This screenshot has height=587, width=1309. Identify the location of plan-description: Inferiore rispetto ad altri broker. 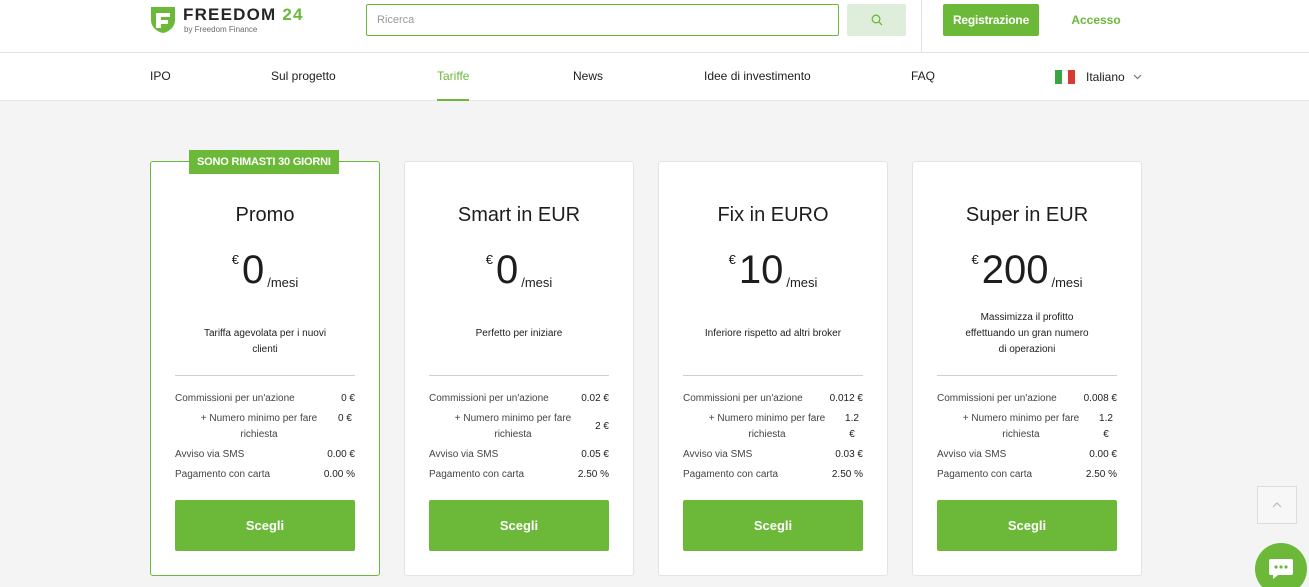
(773, 333).